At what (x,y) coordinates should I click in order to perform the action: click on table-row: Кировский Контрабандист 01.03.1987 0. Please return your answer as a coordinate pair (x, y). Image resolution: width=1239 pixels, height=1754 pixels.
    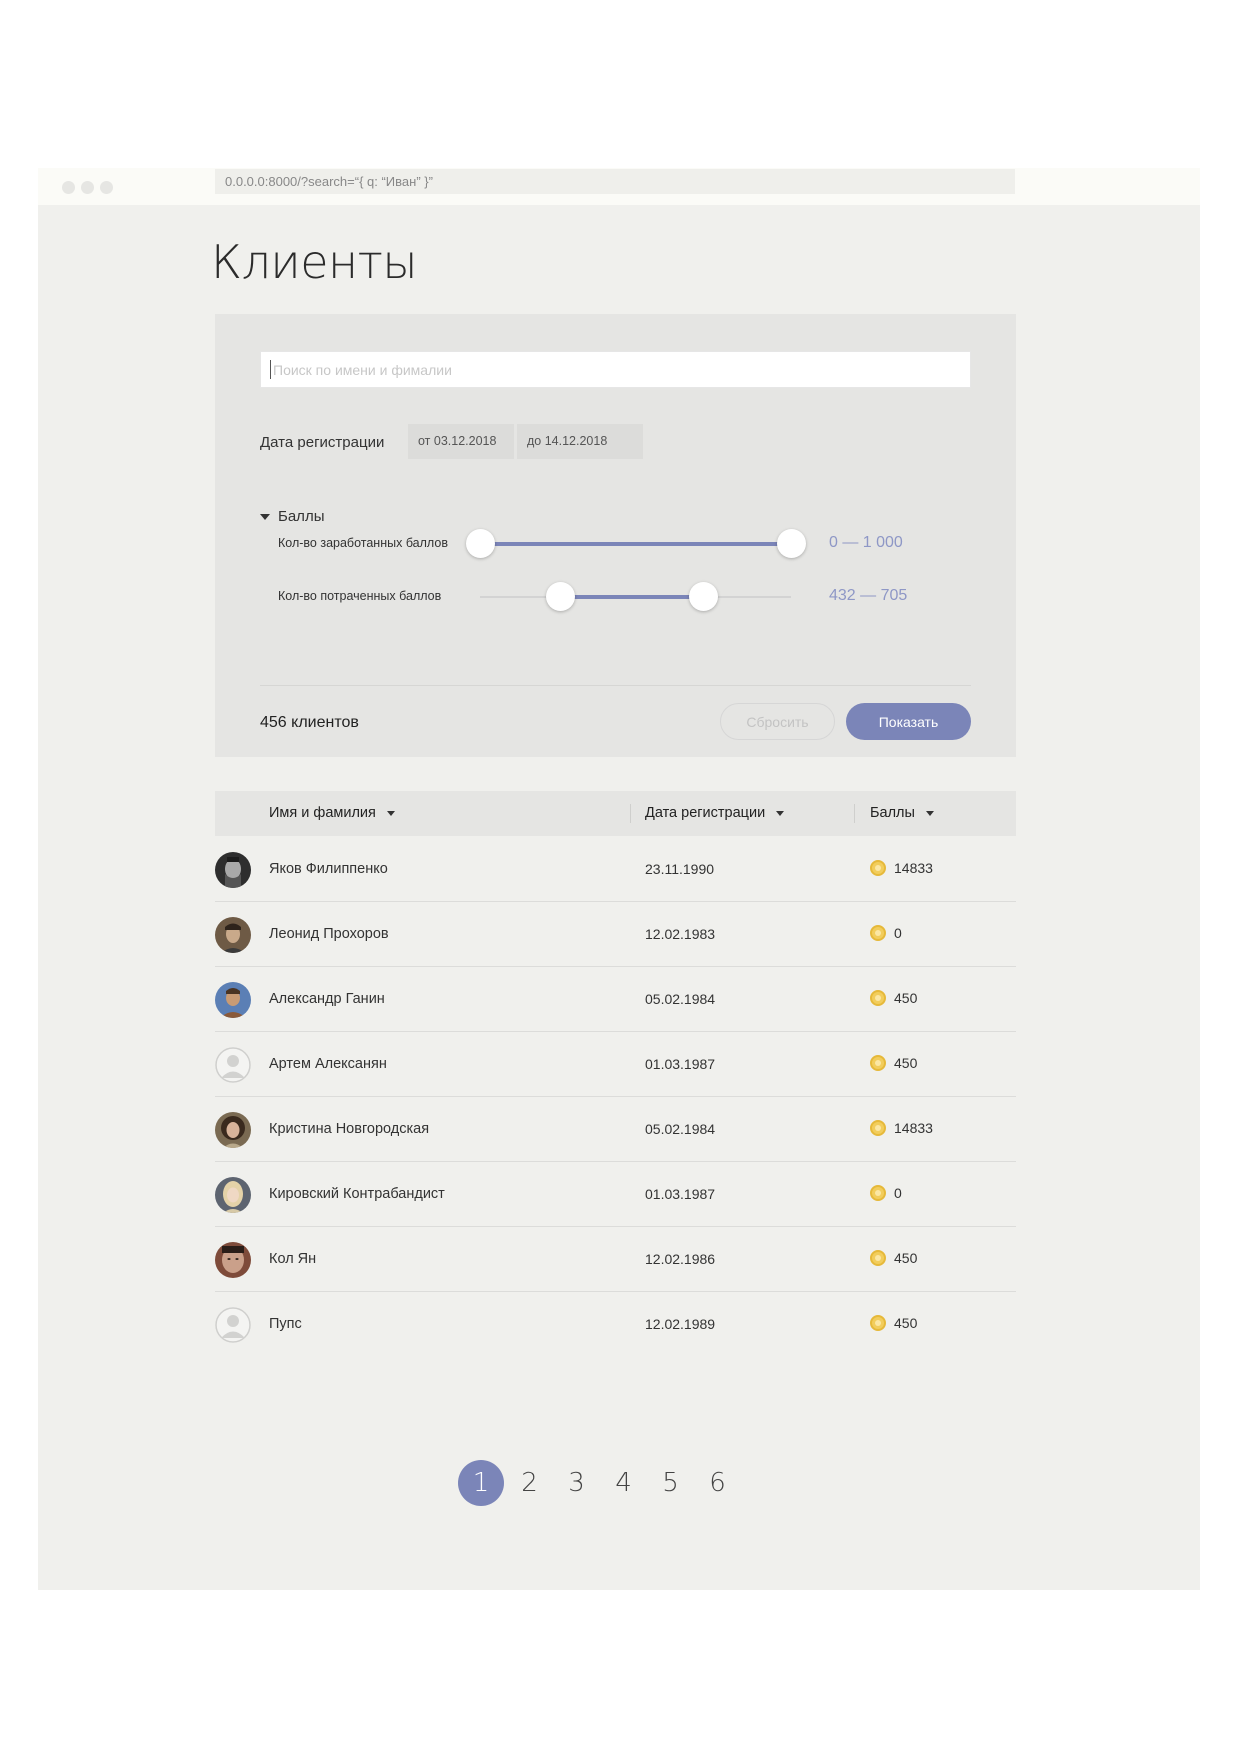
    Looking at the image, I should click on (615, 1194).